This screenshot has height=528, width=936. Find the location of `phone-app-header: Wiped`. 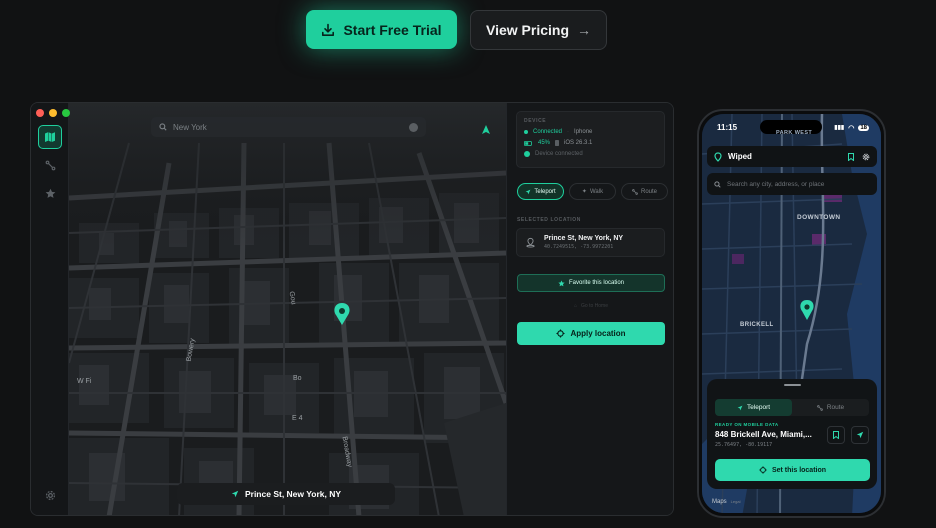

phone-app-header: Wiped is located at coordinates (792, 156).